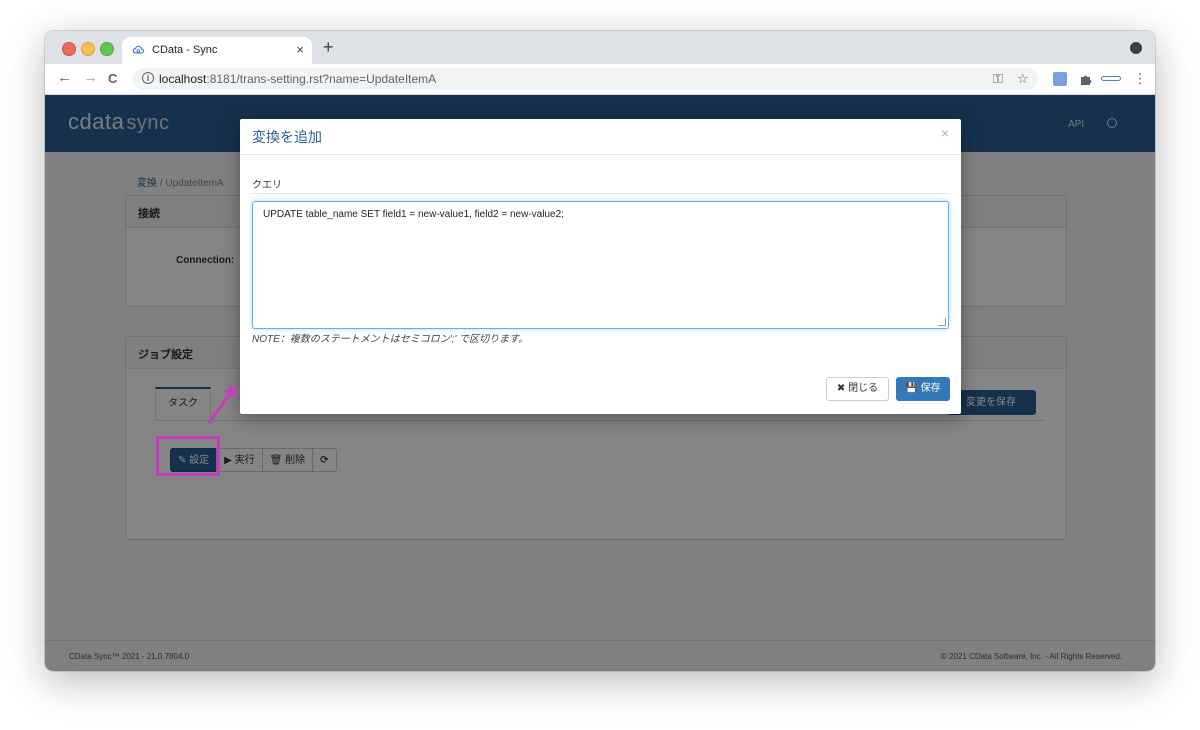 Image resolution: width=1200 pixels, height=730 pixels. Describe the element at coordinates (942, 322) in the screenshot. I see `resize-handle` at that location.